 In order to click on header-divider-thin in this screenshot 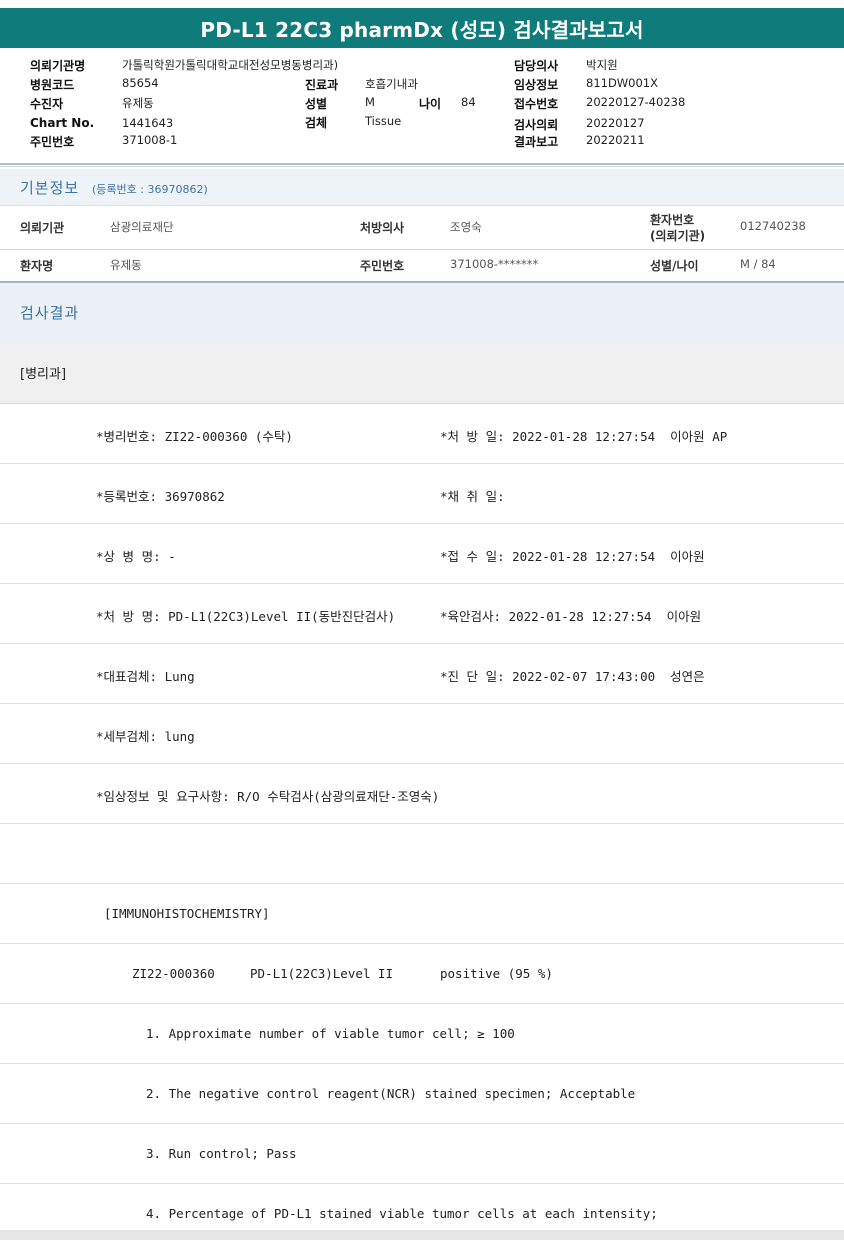, I will do `click(422, 166)`.